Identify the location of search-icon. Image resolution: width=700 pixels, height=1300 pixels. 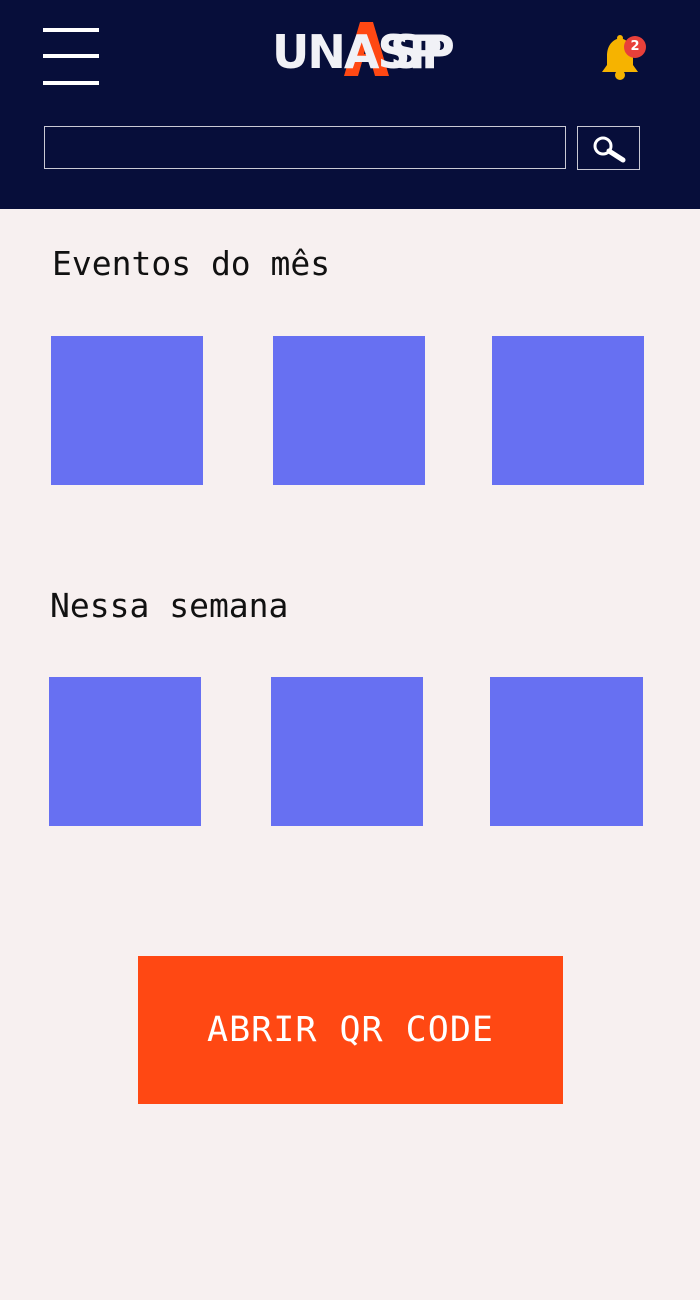
(609, 149).